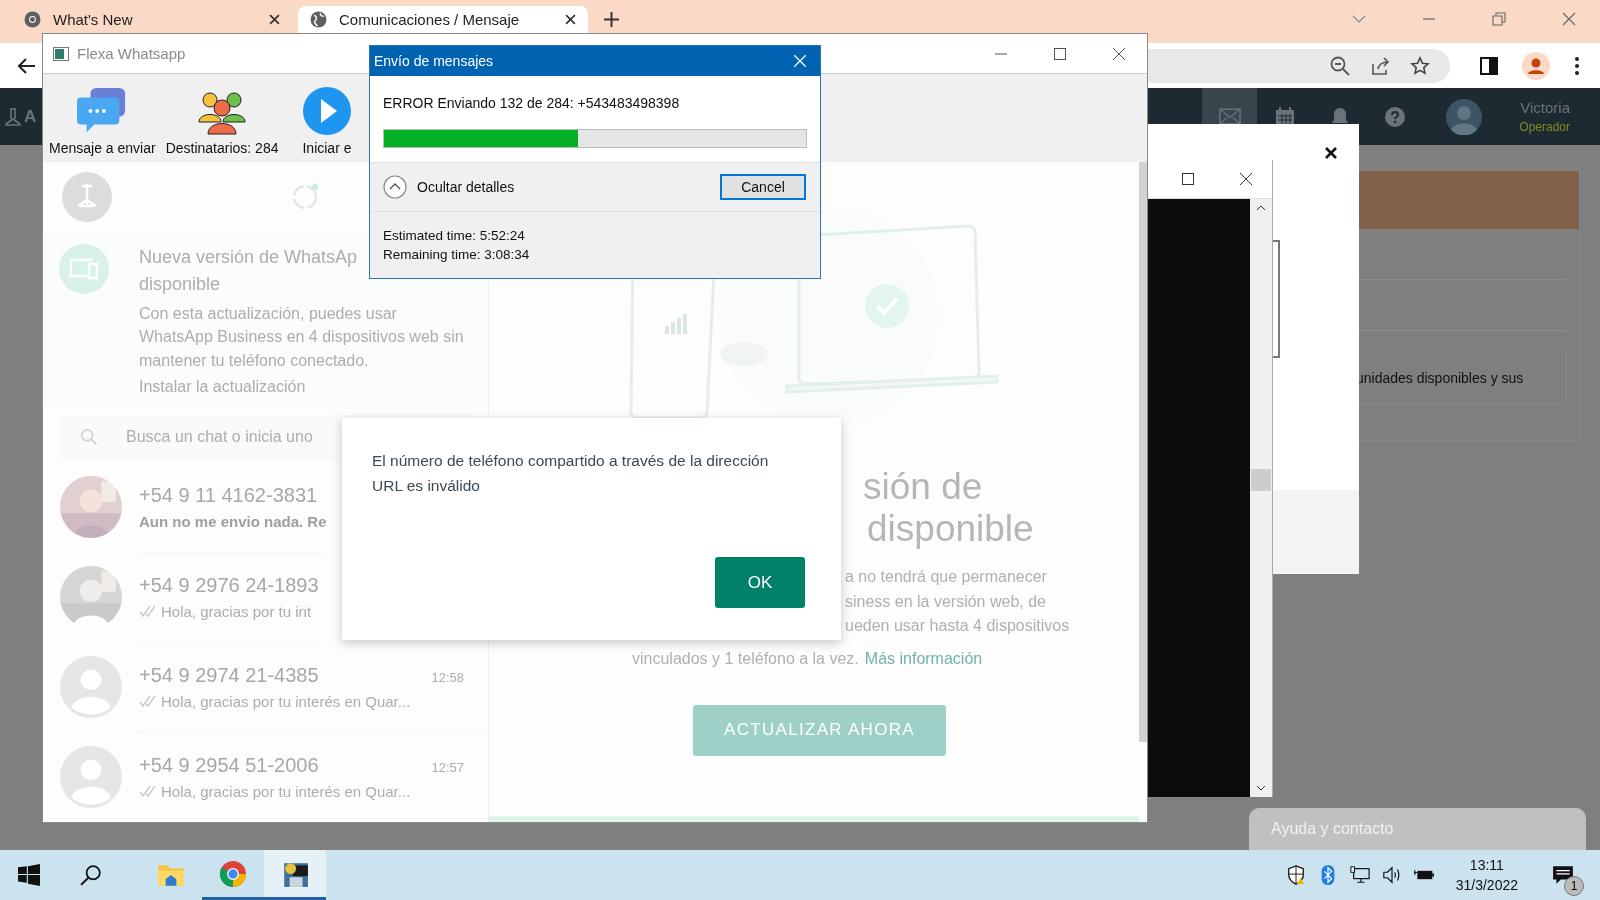  I want to click on intro-text: ueden usar hasta 4 dispositivos, so click(957, 626).